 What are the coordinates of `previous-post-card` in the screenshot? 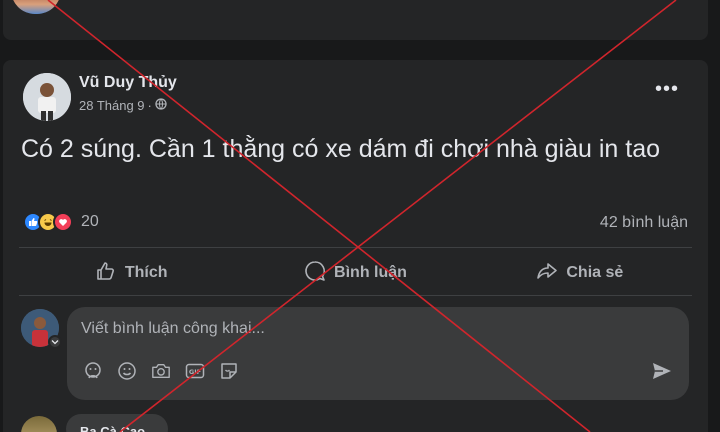 It's located at (355, 20).